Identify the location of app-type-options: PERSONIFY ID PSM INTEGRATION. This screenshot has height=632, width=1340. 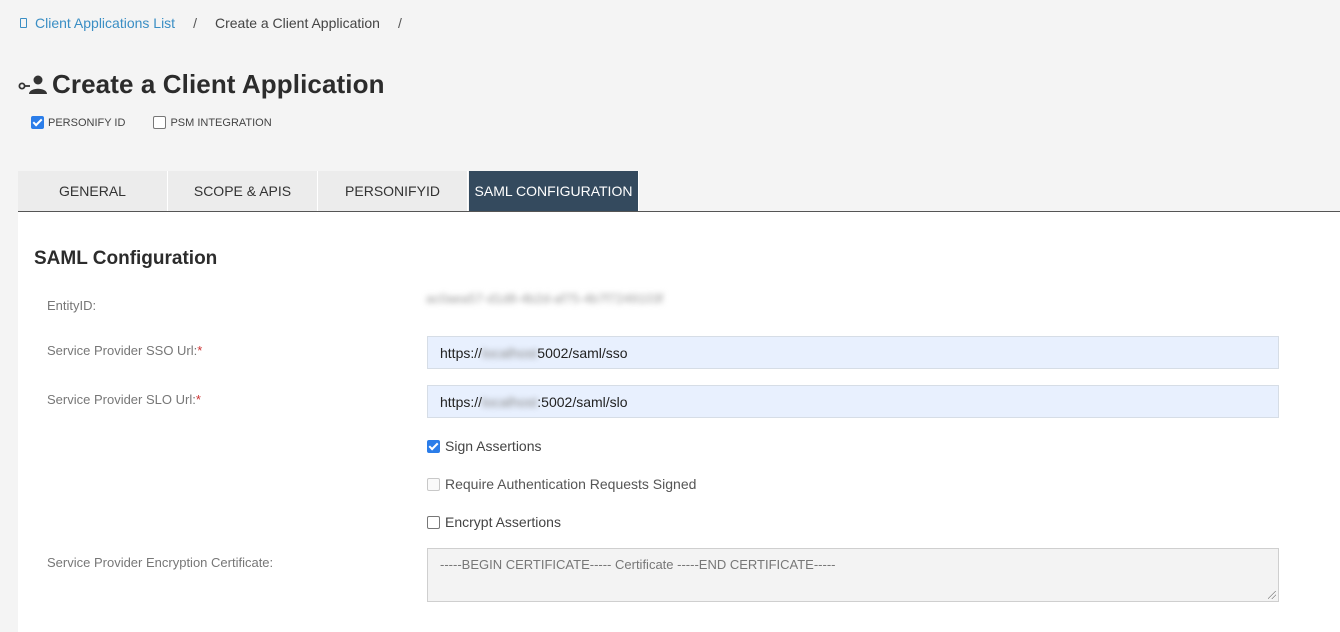
(165, 122).